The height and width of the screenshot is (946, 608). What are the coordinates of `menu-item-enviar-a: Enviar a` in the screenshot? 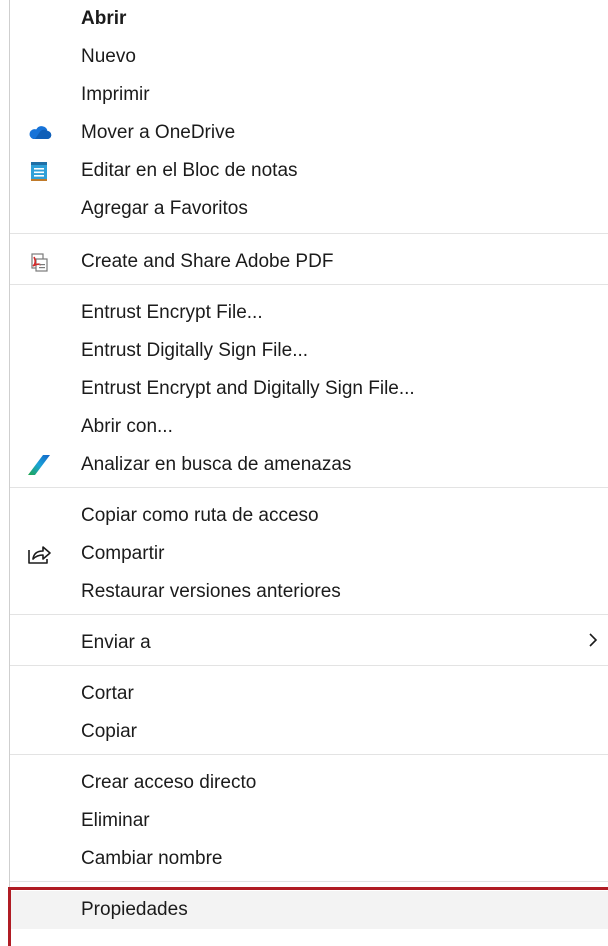 It's located at (309, 643).